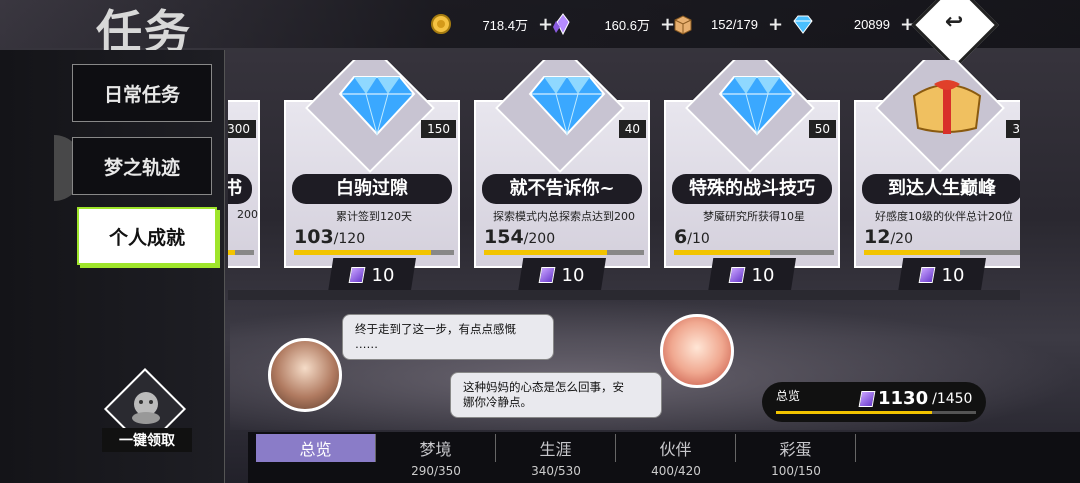 Image resolution: width=1080 pixels, height=483 pixels. What do you see at coordinates (683, 25) in the screenshot?
I see `supply-box-icon` at bounding box center [683, 25].